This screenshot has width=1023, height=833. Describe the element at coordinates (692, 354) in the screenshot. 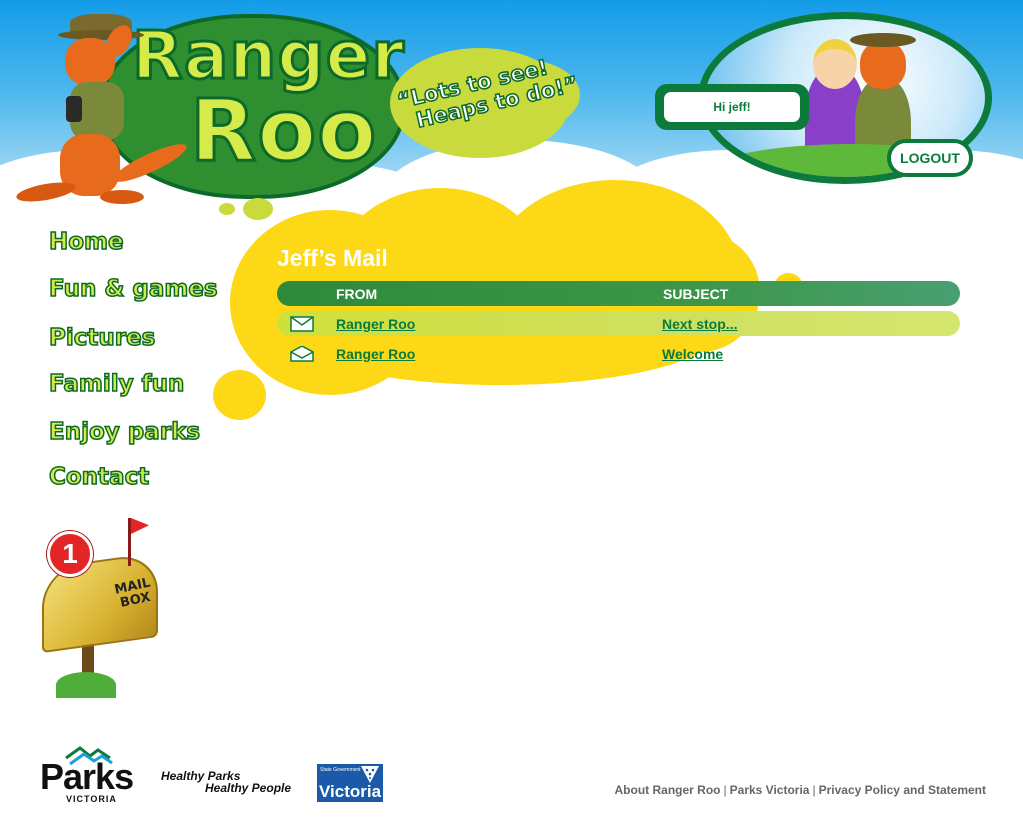

I see `mail-subject-link: Welcome` at that location.